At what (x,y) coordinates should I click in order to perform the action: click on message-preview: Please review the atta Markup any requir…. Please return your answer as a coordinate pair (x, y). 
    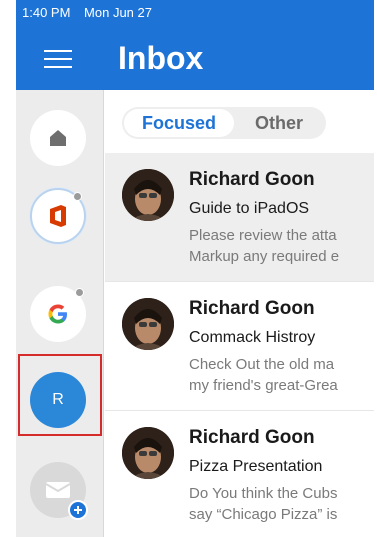
    Looking at the image, I should click on (264, 246).